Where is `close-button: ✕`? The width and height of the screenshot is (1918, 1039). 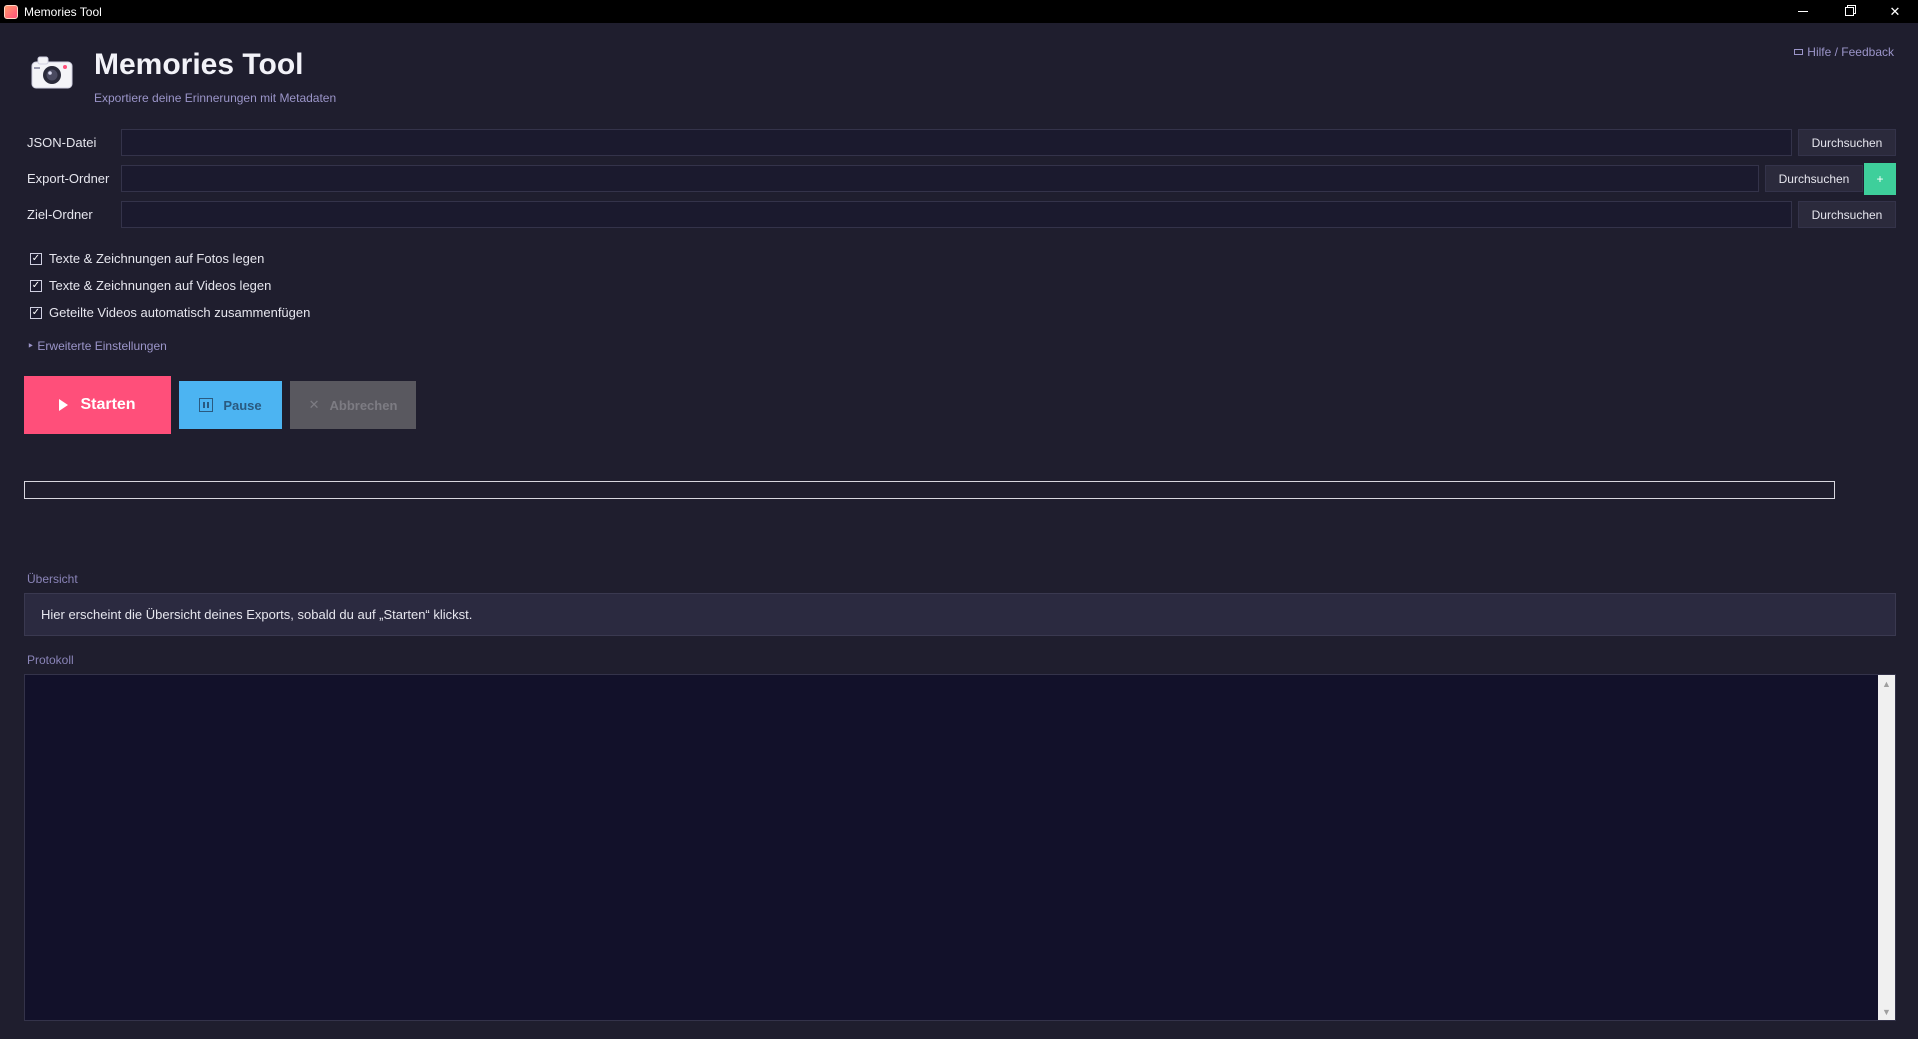
close-button: ✕ is located at coordinates (1895, 11).